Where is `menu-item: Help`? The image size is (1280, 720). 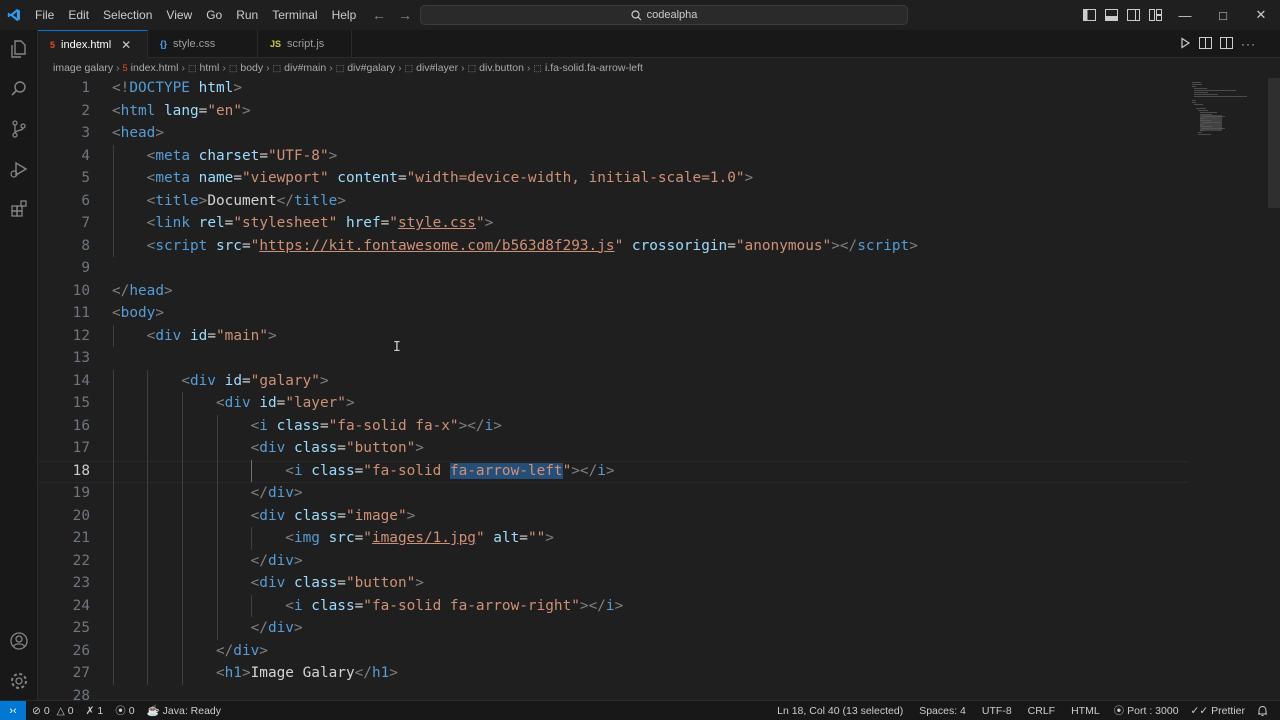 menu-item: Help is located at coordinates (344, 15).